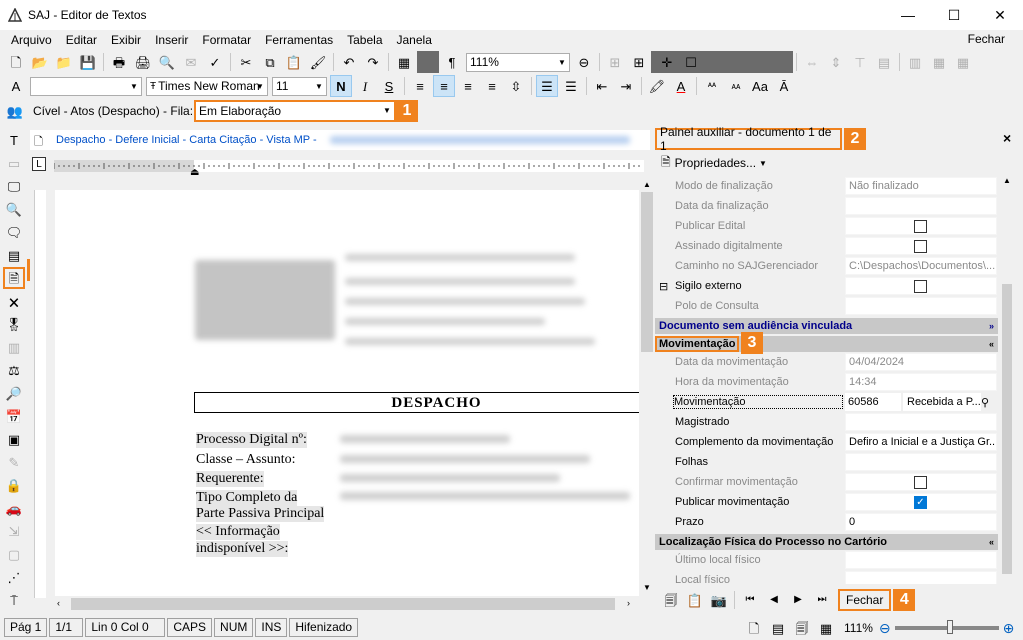  I want to click on table-more-icon: ▦, so click(963, 62).